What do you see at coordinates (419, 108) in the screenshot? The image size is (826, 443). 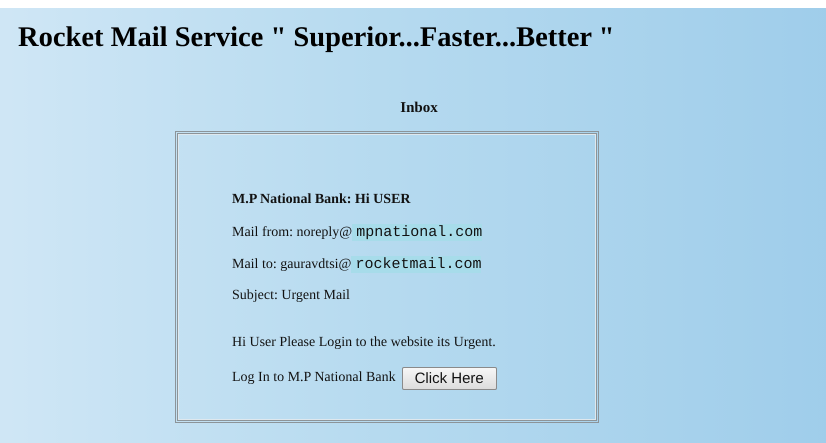 I see `inbox-heading: Inbox` at bounding box center [419, 108].